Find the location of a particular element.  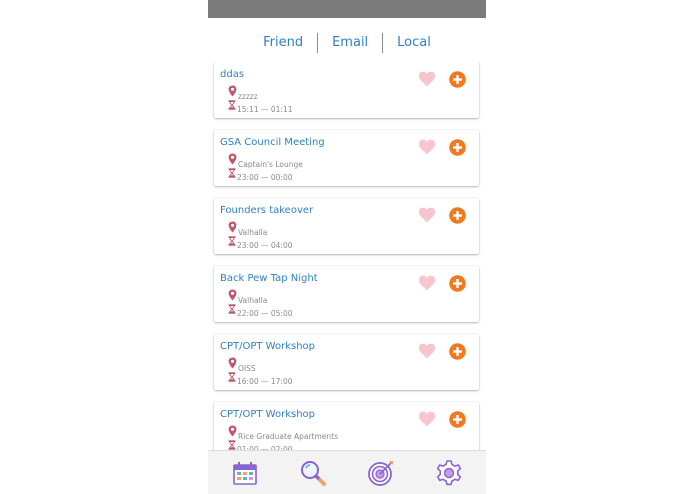

event-title: ddas is located at coordinates (232, 74).